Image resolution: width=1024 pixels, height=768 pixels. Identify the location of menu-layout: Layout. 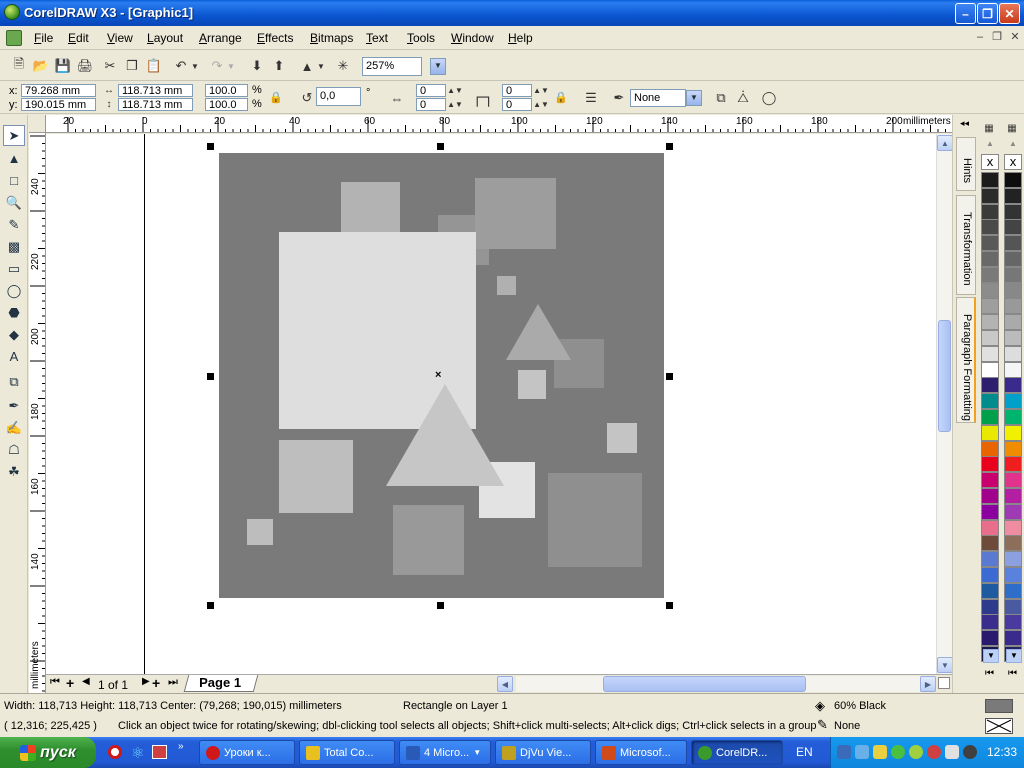
(165, 38).